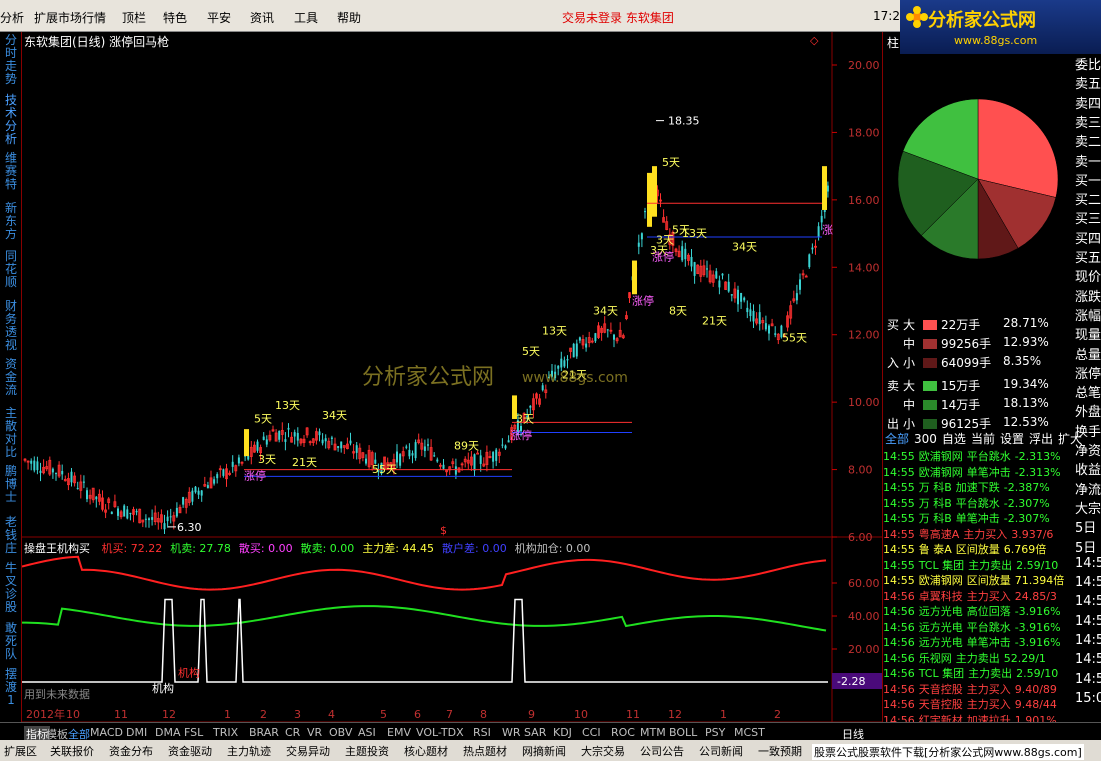  Describe the element at coordinates (482, 732) in the screenshot. I see `indicator-tab-16: RSI` at that location.